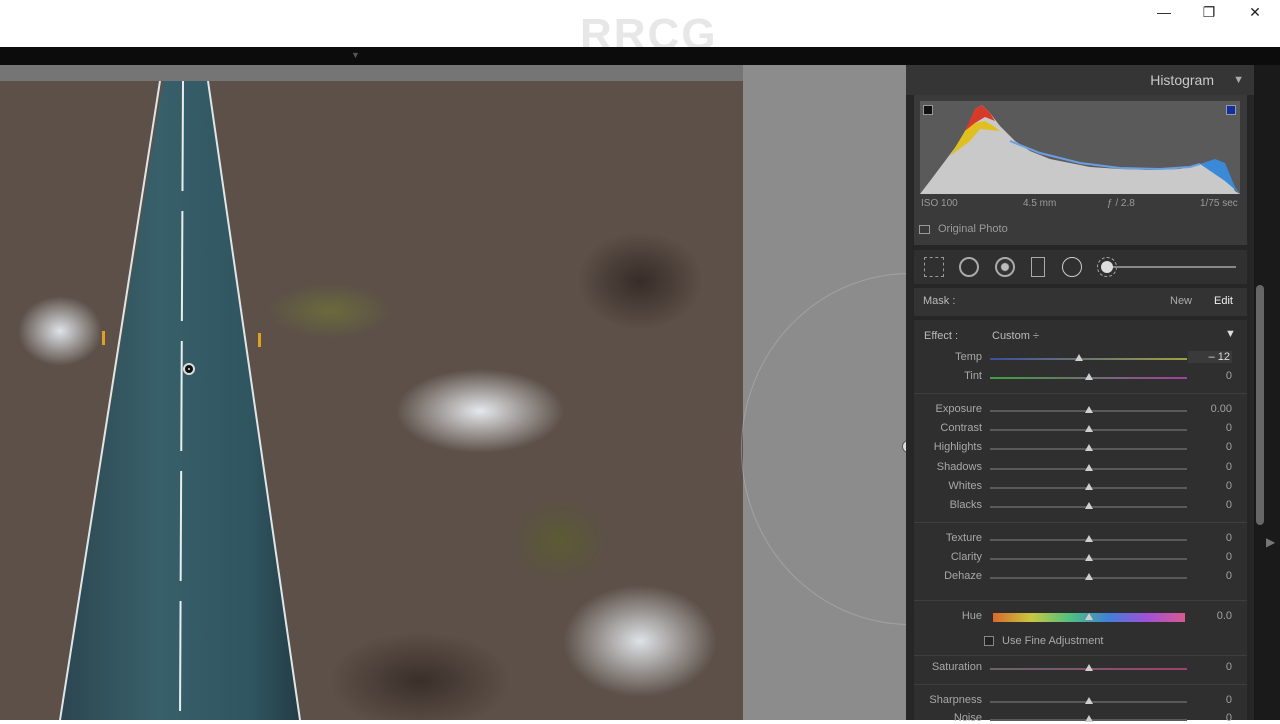 This screenshot has height=724, width=1280. I want to click on histogram-header: Histogram ▼, so click(1080, 80).